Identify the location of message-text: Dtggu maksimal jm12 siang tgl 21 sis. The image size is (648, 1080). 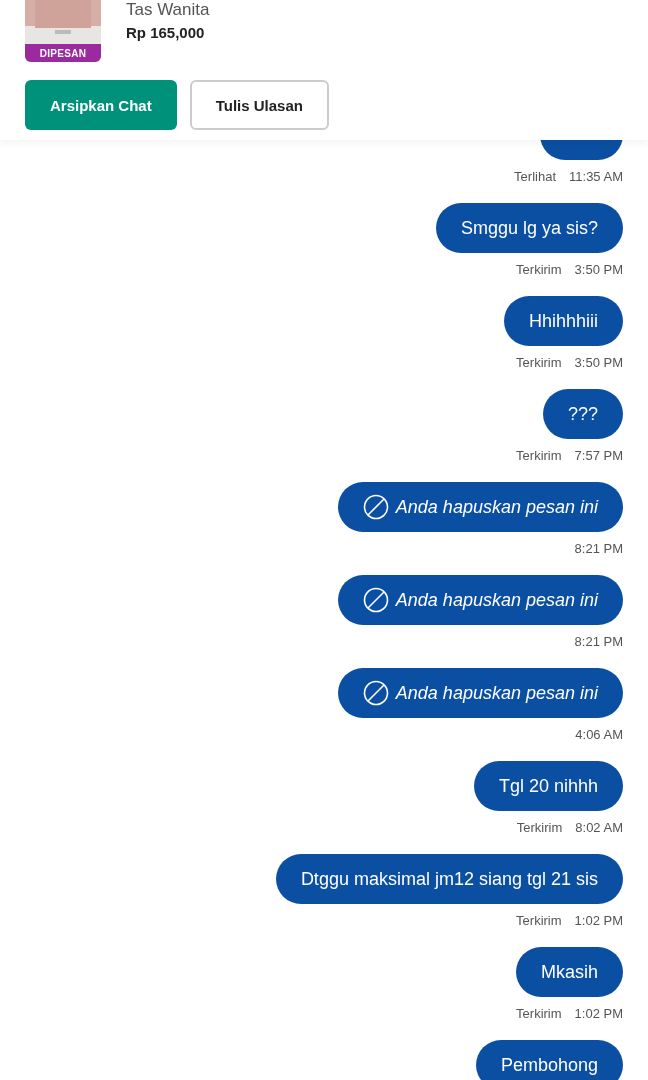
(449, 879).